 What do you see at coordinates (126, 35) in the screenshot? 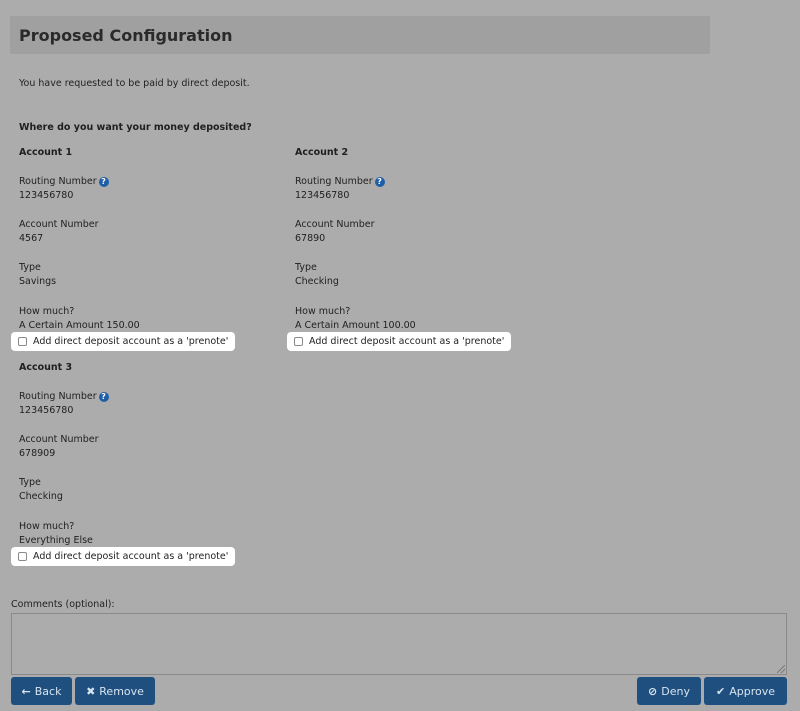
I see `page-title: Proposed Configuration` at bounding box center [126, 35].